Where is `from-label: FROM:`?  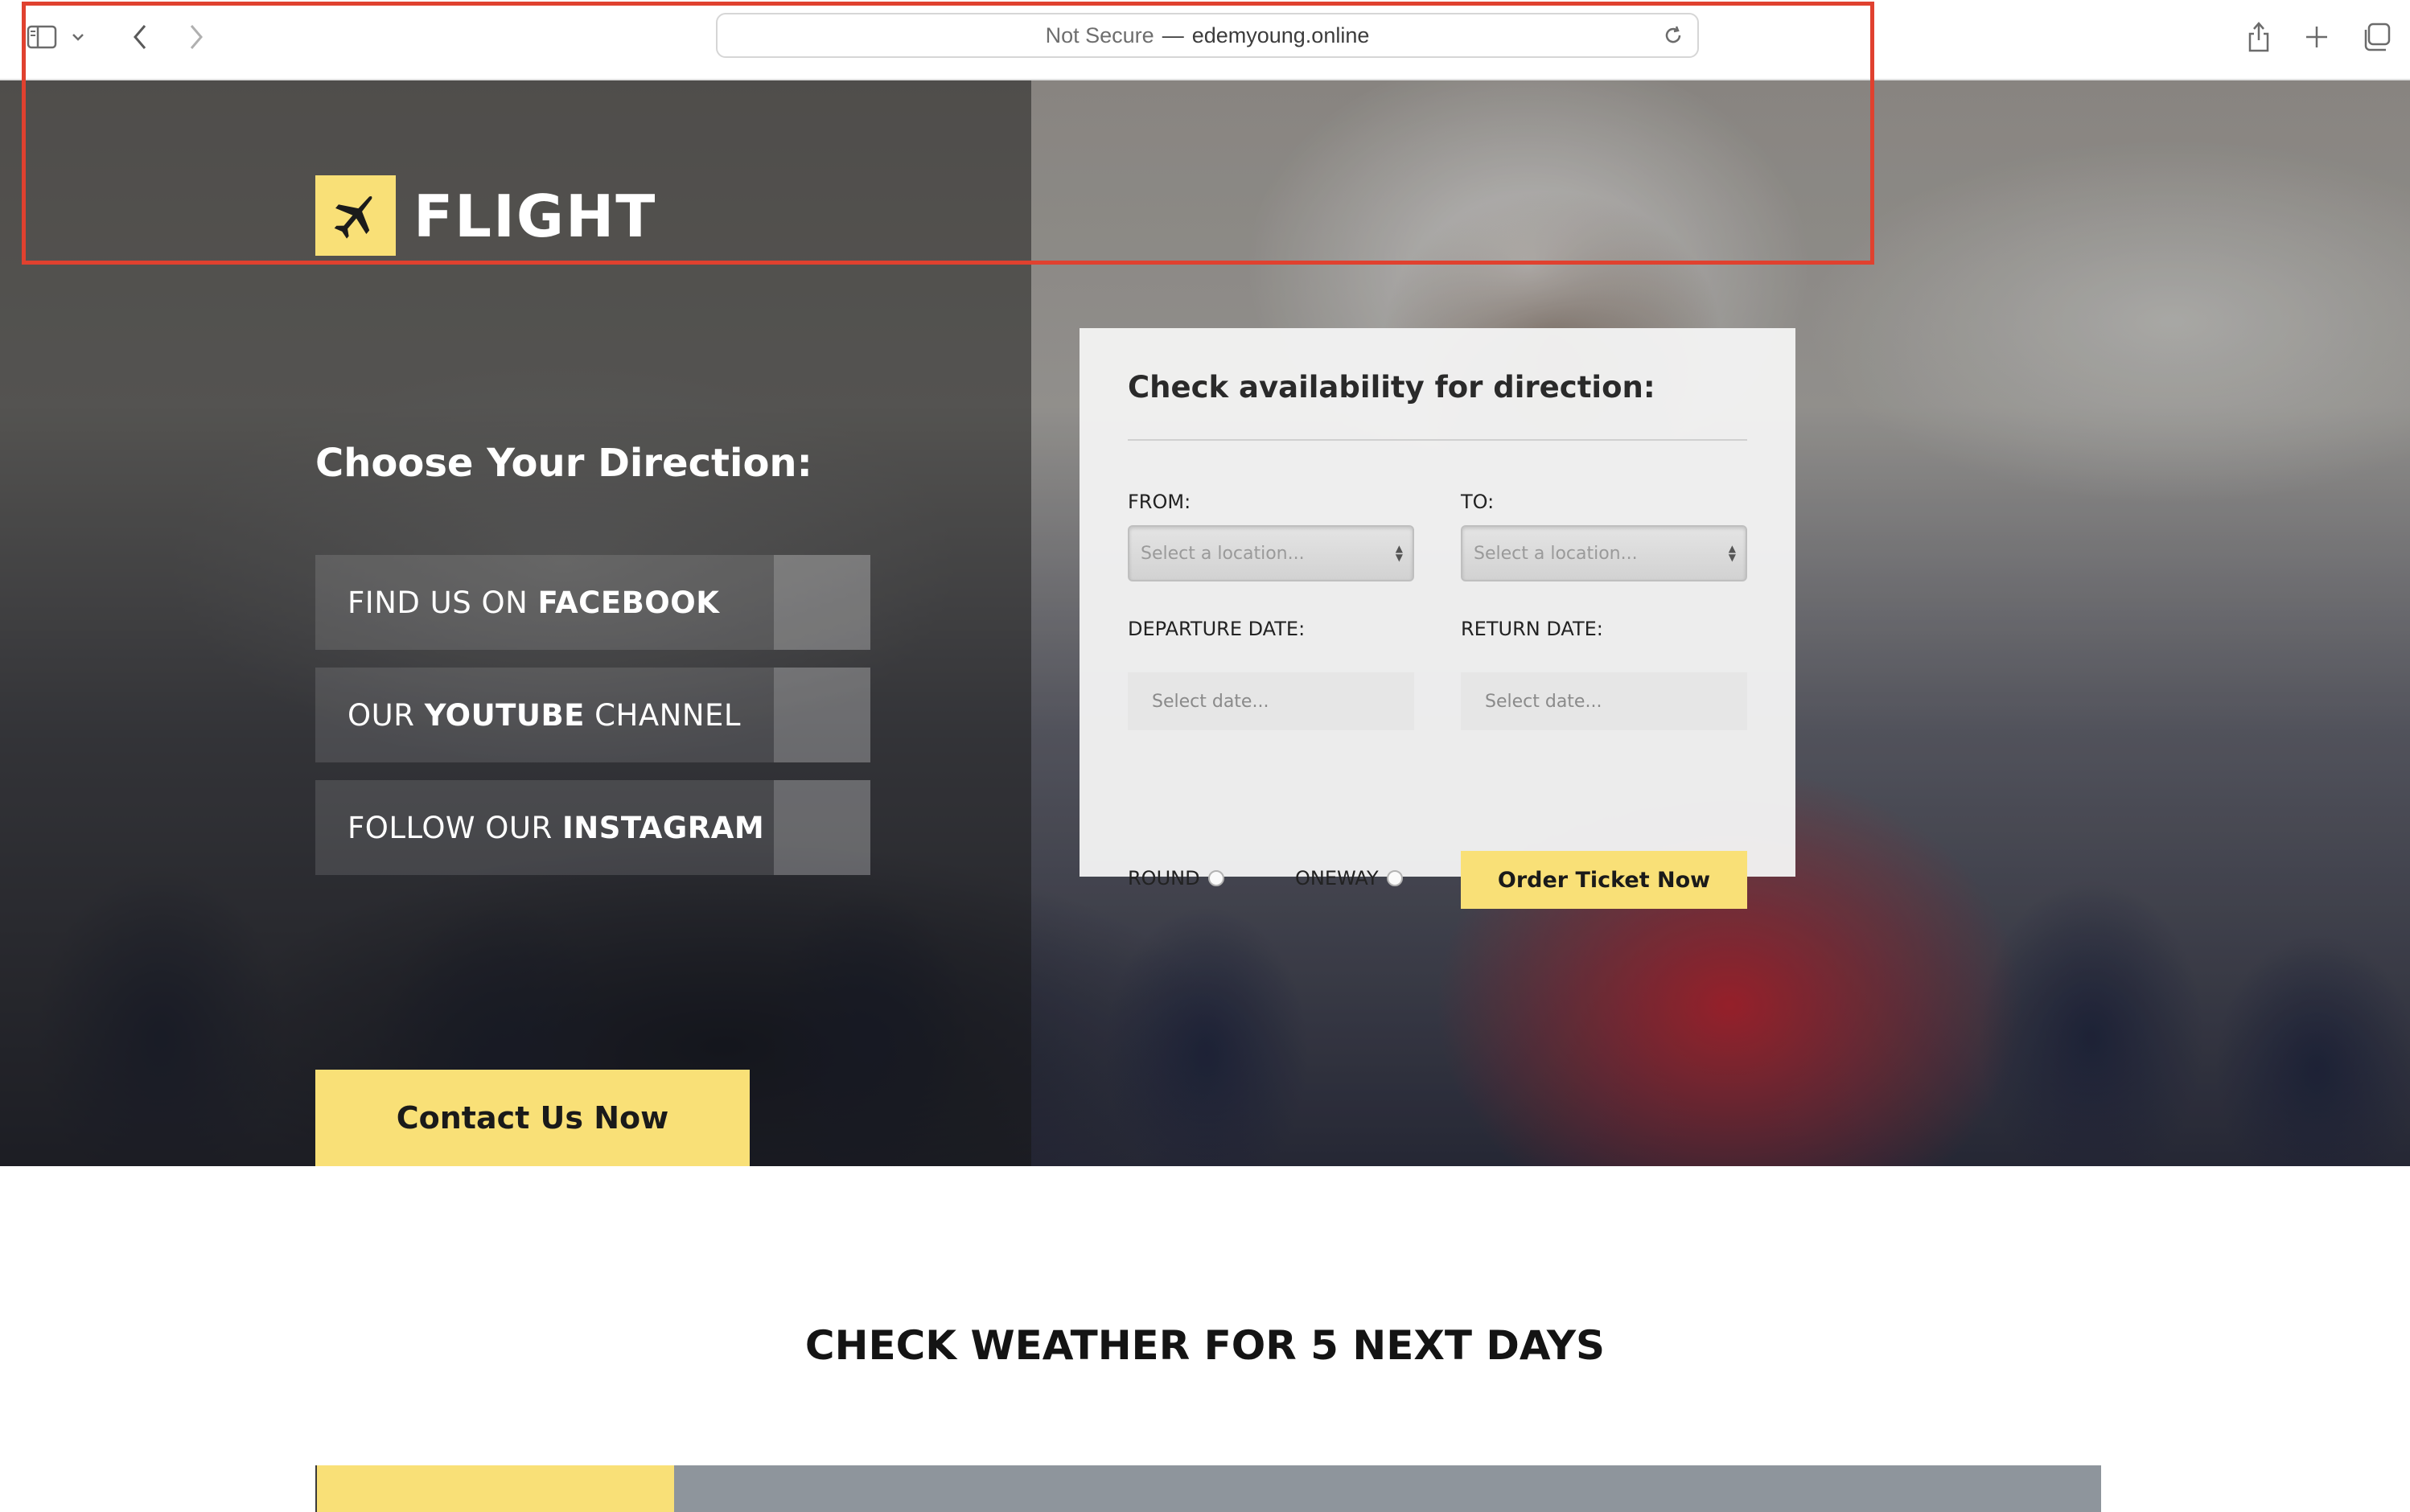
from-label: FROM: is located at coordinates (1159, 502).